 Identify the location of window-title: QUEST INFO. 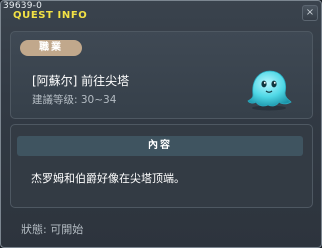
(50, 15).